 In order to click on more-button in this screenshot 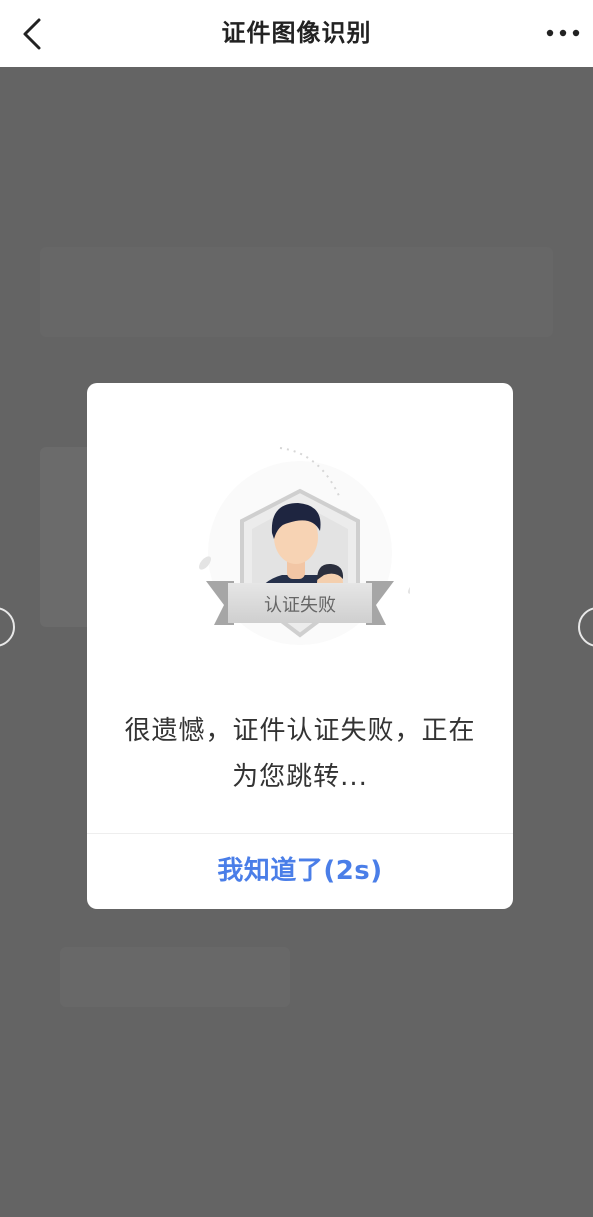, I will do `click(563, 33)`.